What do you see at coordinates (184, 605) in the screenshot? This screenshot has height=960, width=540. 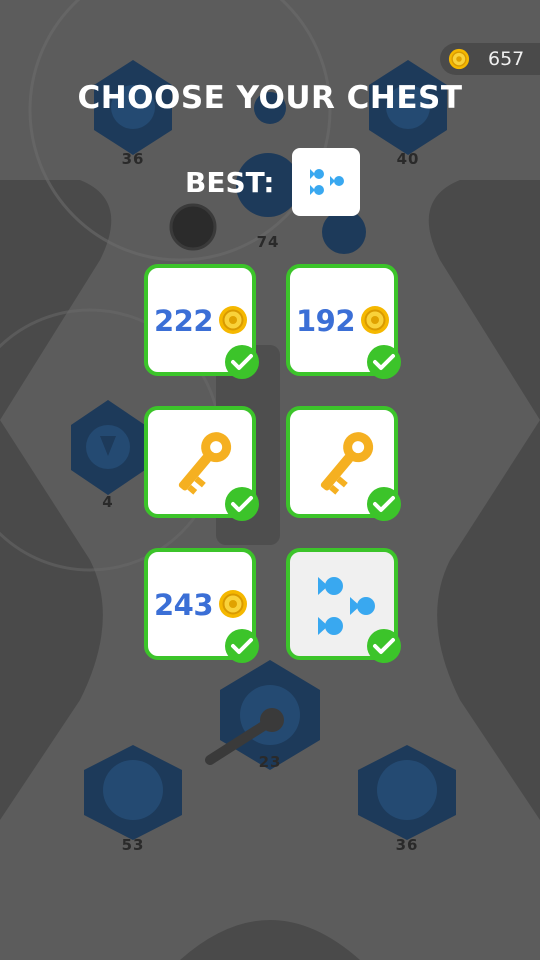 I see `chest-amount: 243` at bounding box center [184, 605].